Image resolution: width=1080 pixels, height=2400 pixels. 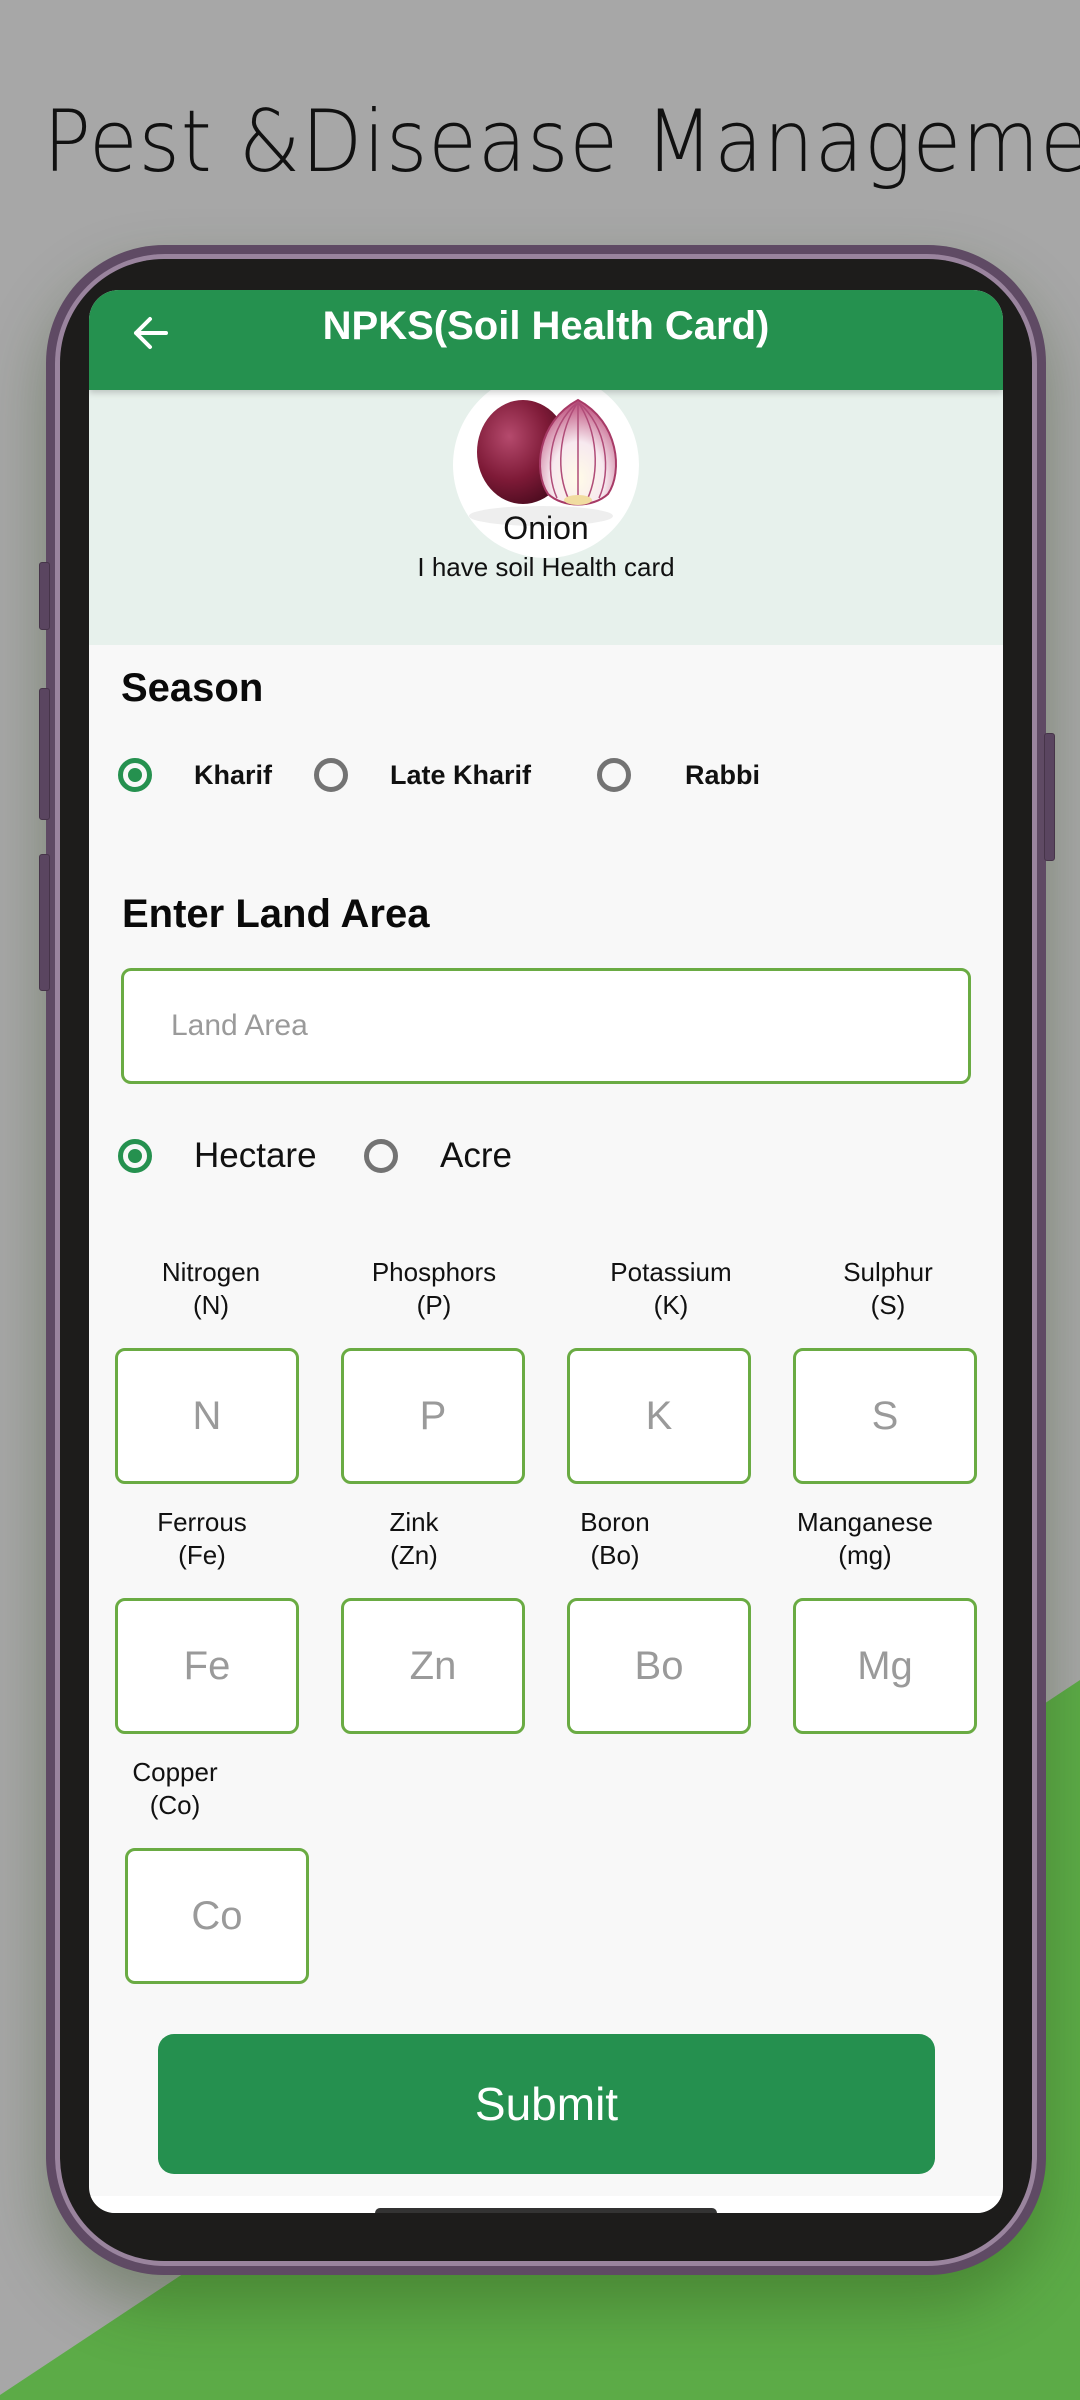 What do you see at coordinates (615, 1538) in the screenshot?
I see `boron-label: Boron (Bo)` at bounding box center [615, 1538].